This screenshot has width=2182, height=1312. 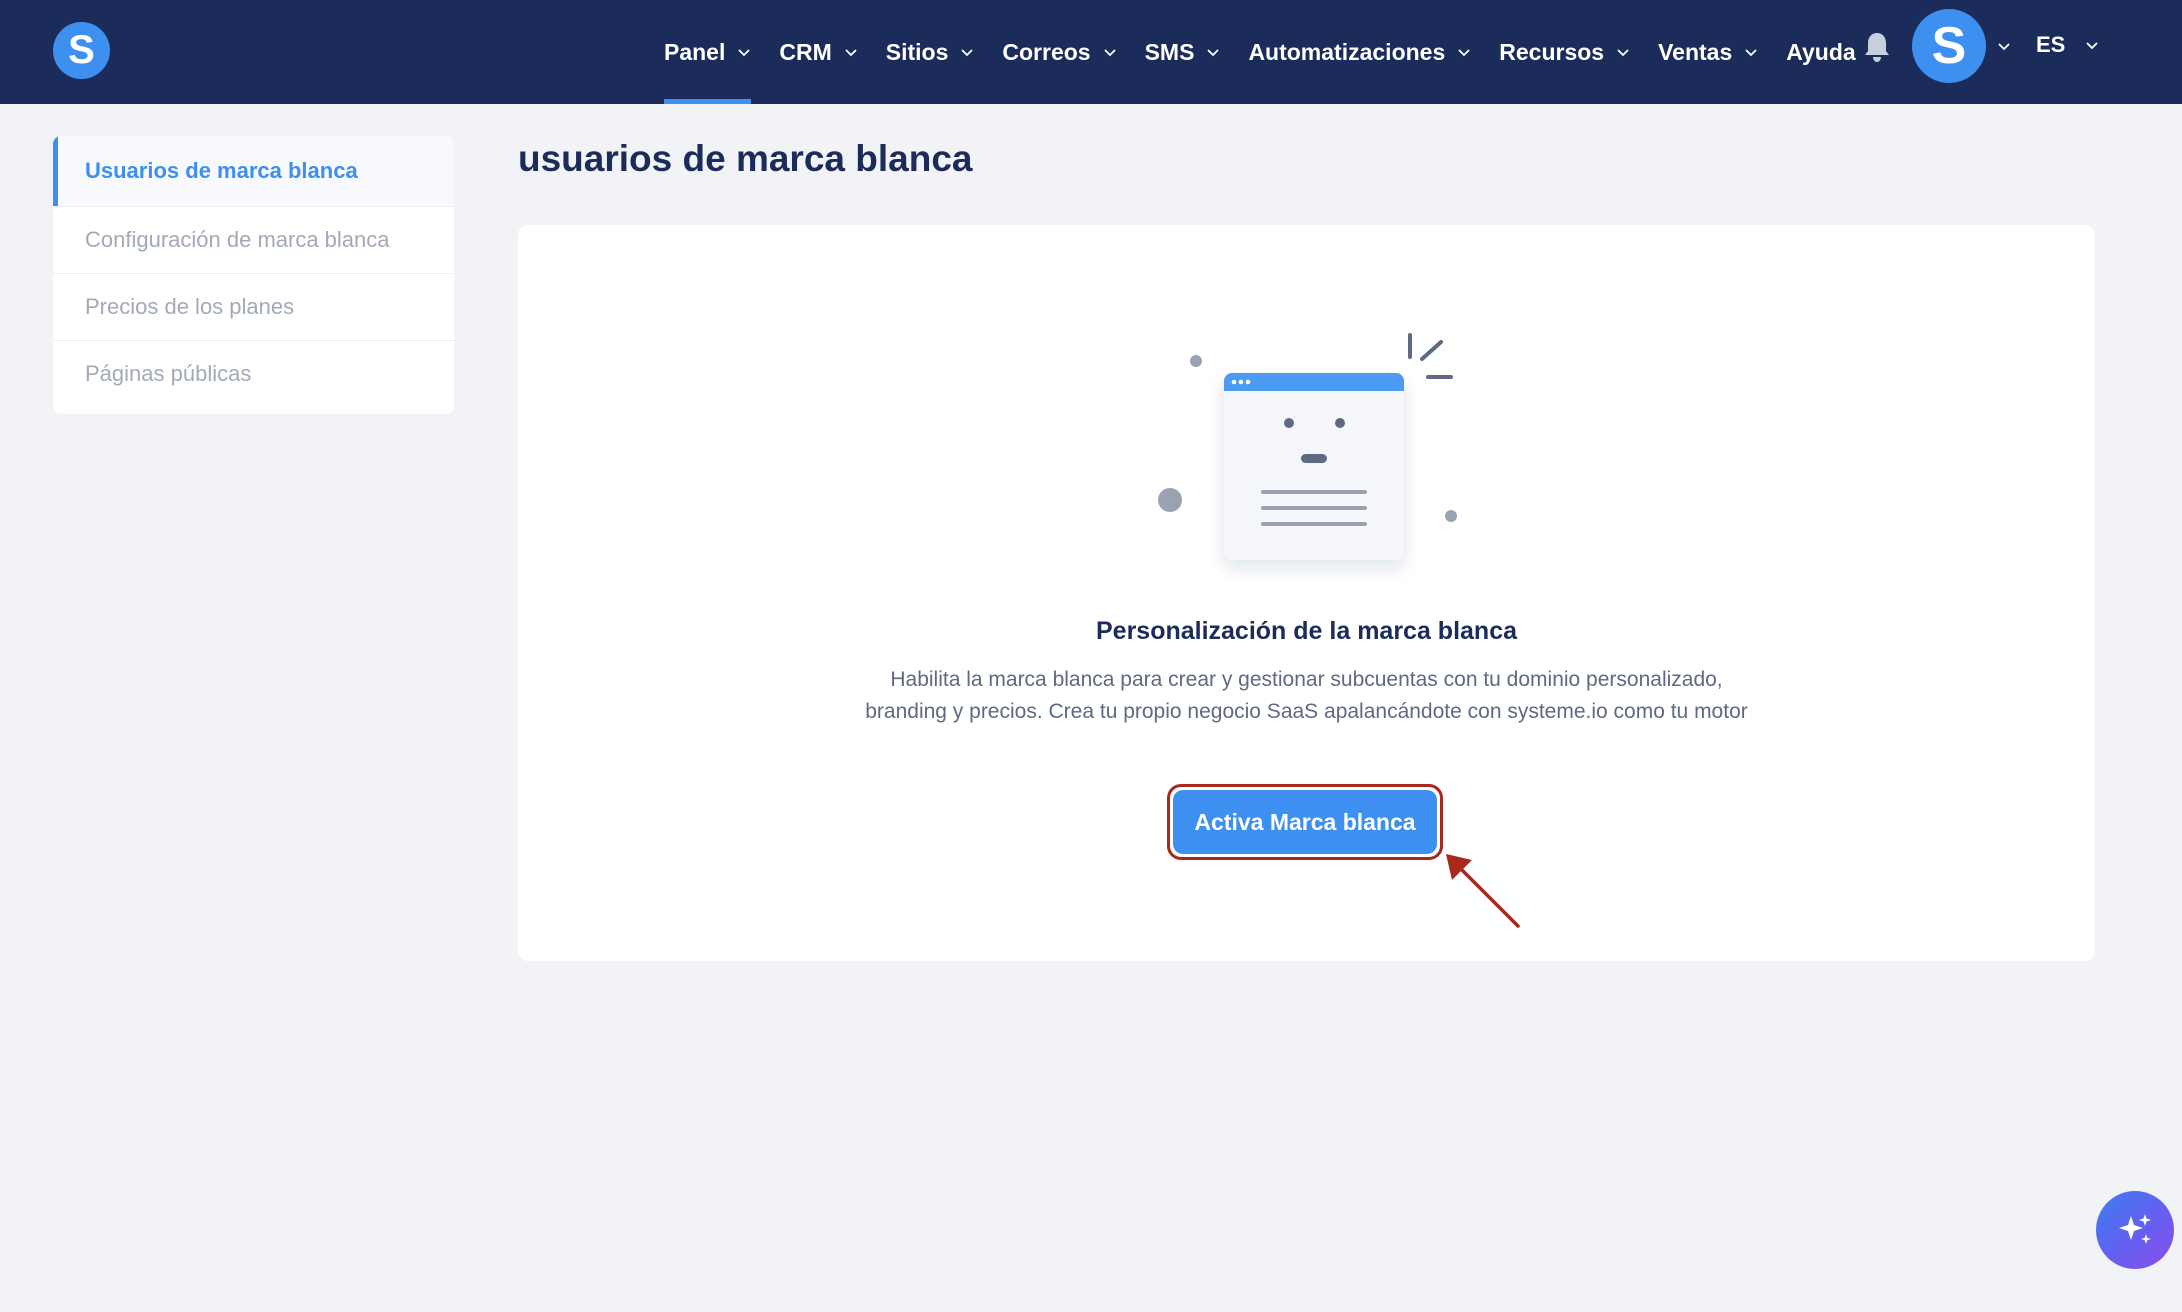 I want to click on bell-icon, so click(x=1877, y=47).